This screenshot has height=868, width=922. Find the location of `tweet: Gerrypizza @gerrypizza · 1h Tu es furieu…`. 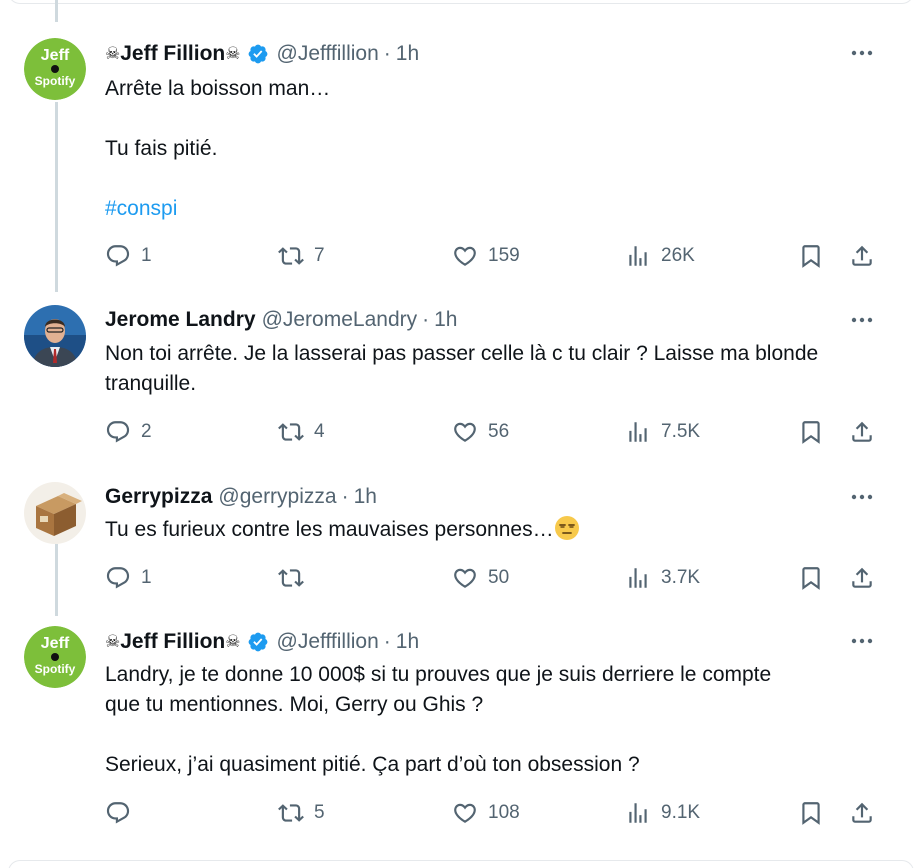

tweet: Gerrypizza @gerrypizza · 1h Tu es furieu… is located at coordinates (461, 542).